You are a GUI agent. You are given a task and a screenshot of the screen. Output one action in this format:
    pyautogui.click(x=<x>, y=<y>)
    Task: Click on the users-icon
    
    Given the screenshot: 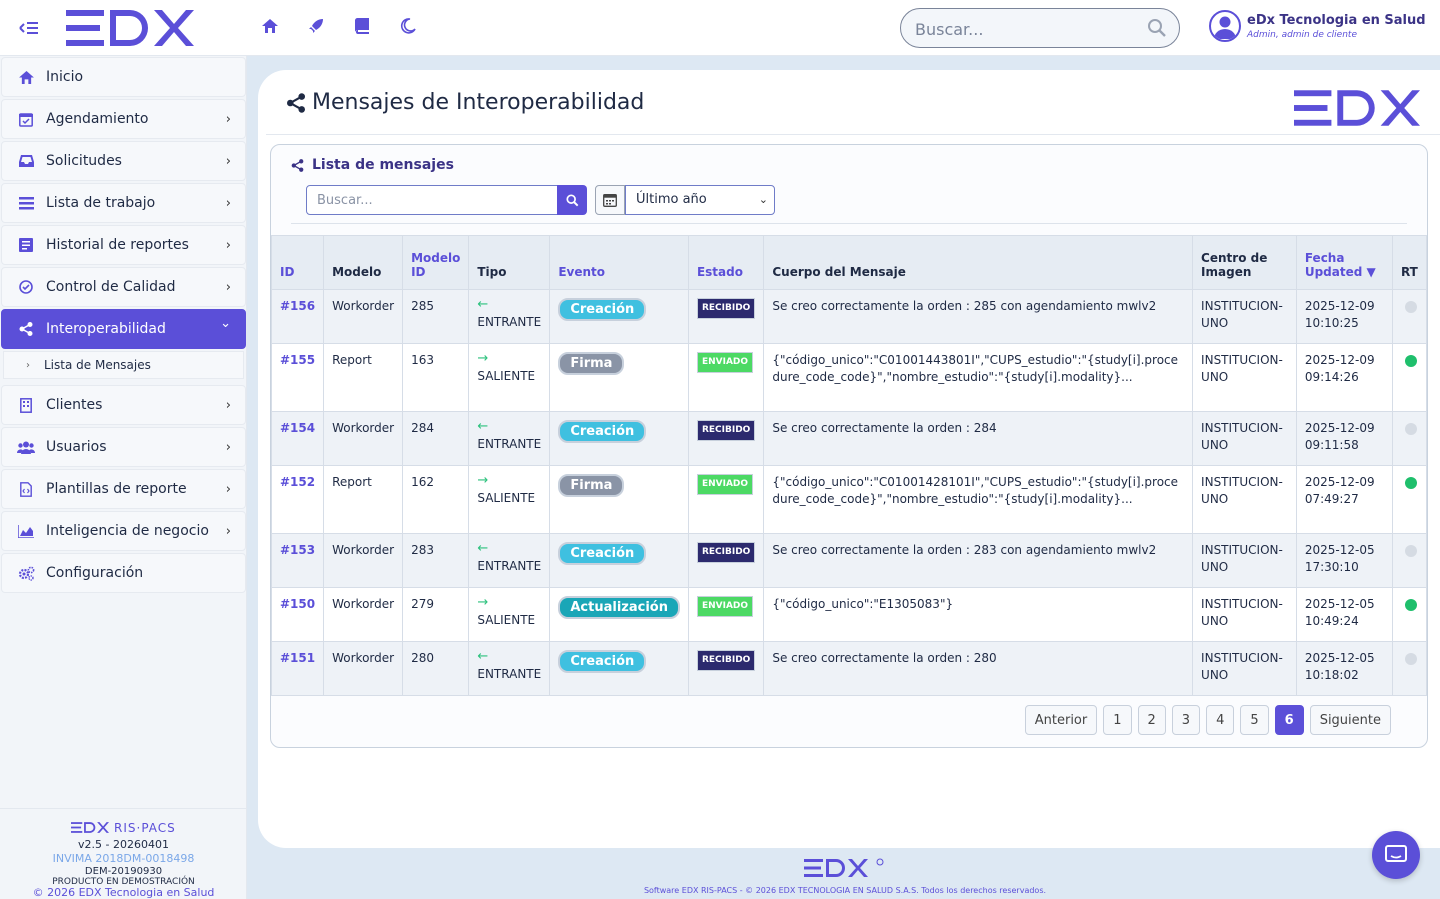 What is the action you would take?
    pyautogui.click(x=26, y=447)
    